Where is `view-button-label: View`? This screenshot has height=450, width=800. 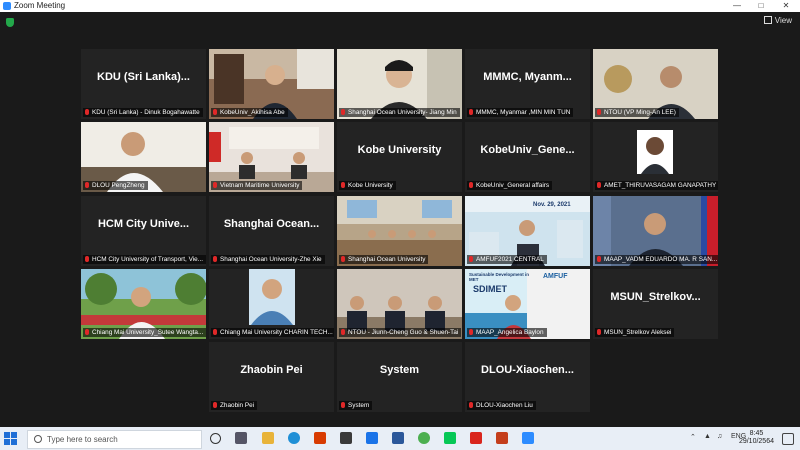
view-button-label: View is located at coordinates (783, 20).